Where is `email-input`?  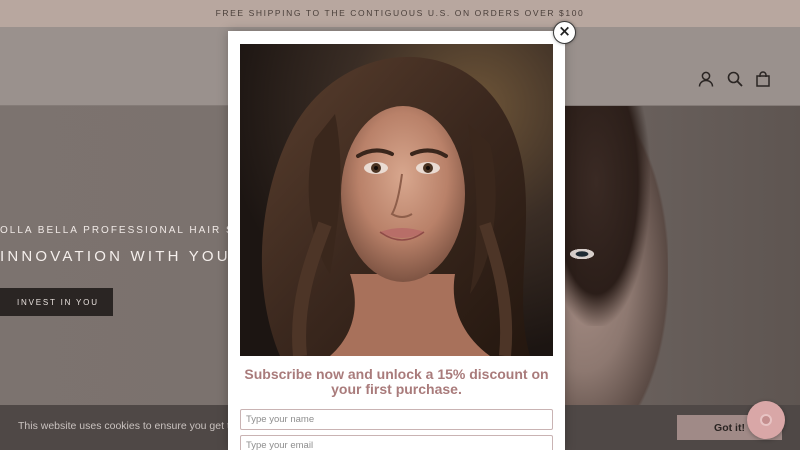 email-input is located at coordinates (396, 442).